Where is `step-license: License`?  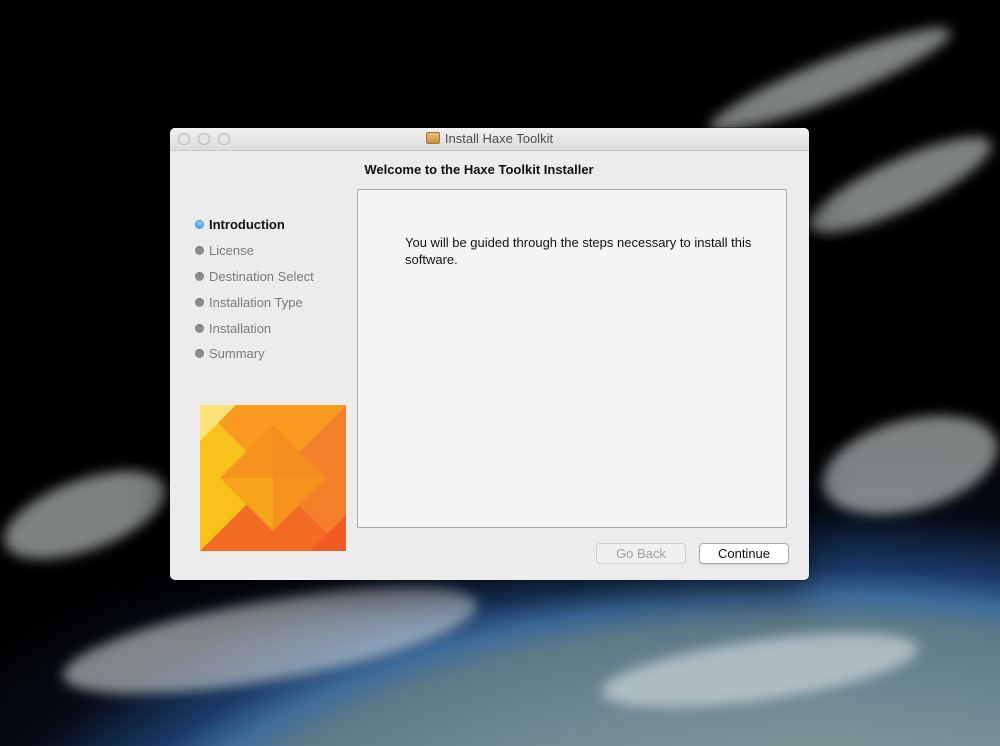 step-license: License is located at coordinates (254, 251).